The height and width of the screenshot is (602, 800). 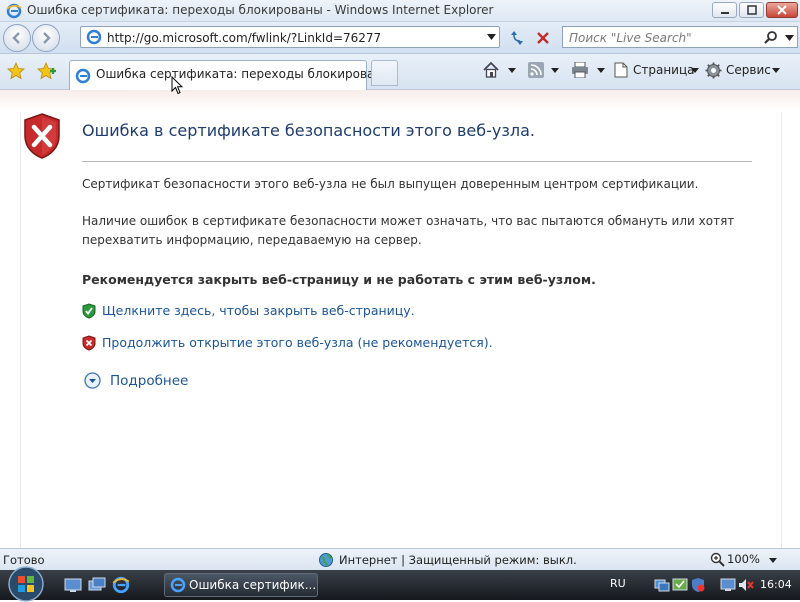 I want to click on language-indicator: RU, so click(x=618, y=583).